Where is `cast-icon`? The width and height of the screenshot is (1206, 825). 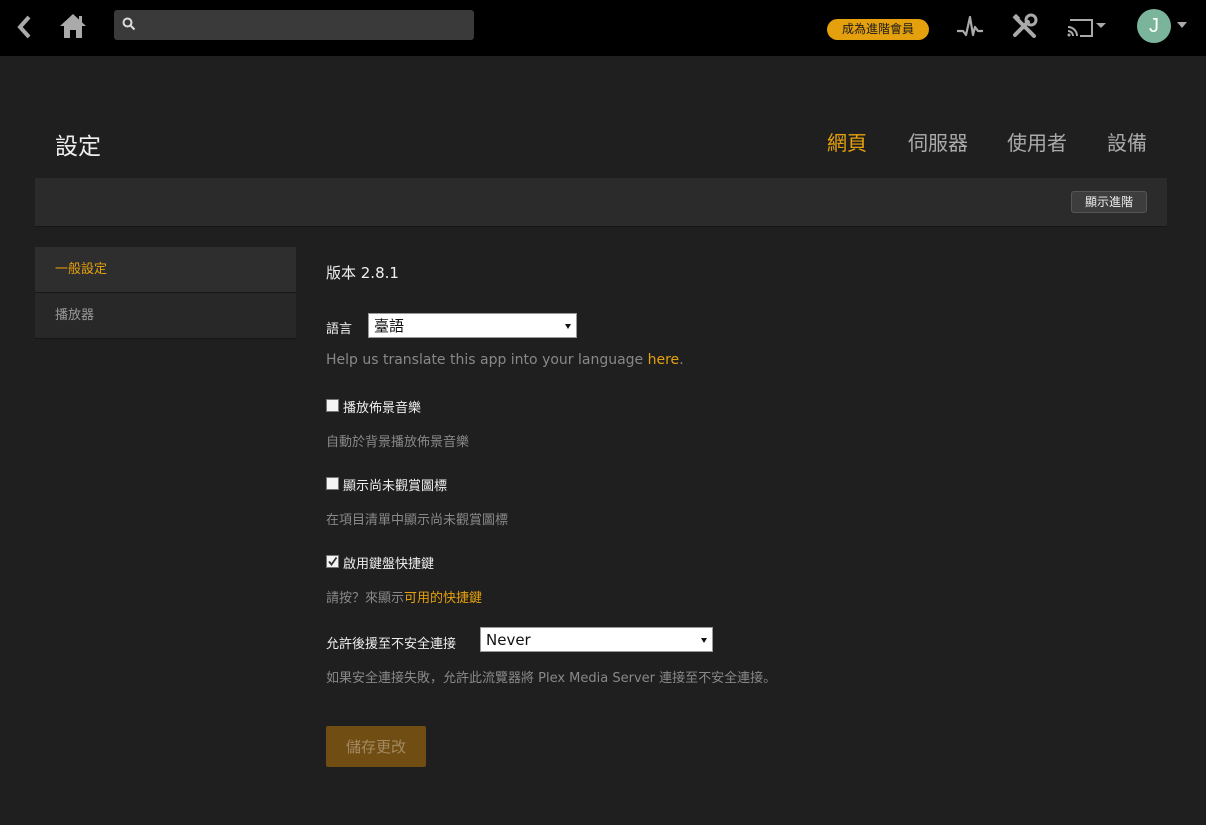 cast-icon is located at coordinates (1086, 28).